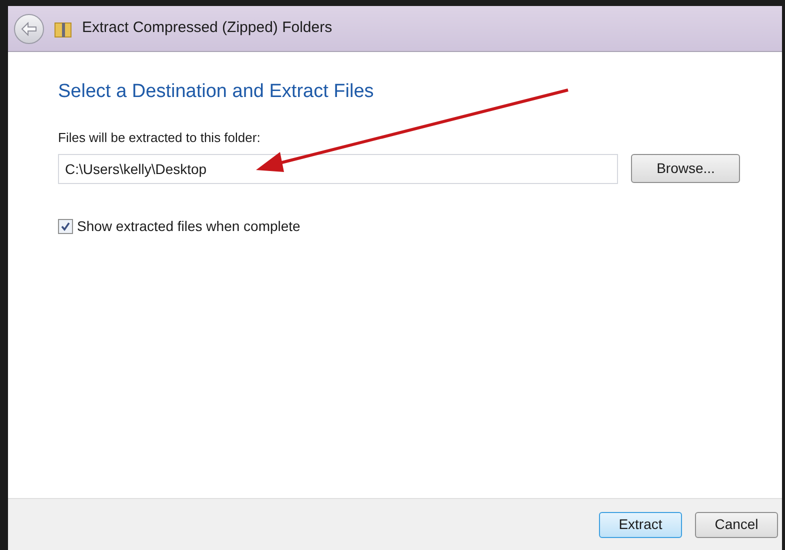 The image size is (785, 550). What do you see at coordinates (338, 169) in the screenshot?
I see `destination-field: C:\Users\kelly\Desktop` at bounding box center [338, 169].